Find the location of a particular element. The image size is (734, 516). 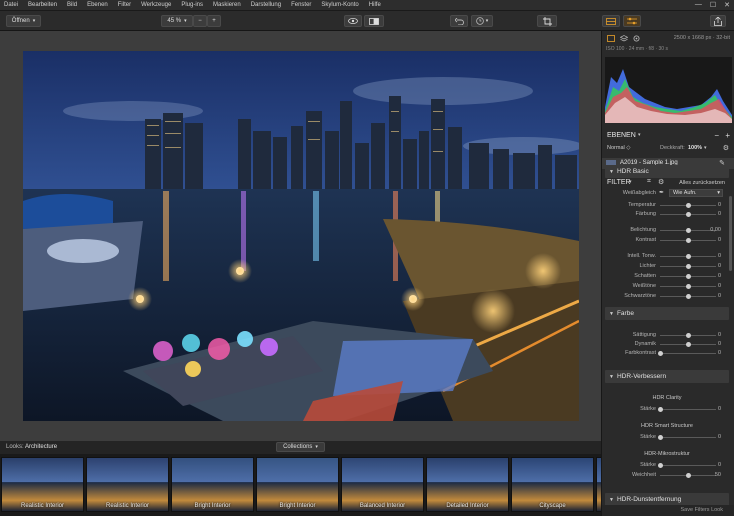

section-farbe: ▼ Farbe is located at coordinates (667, 313).